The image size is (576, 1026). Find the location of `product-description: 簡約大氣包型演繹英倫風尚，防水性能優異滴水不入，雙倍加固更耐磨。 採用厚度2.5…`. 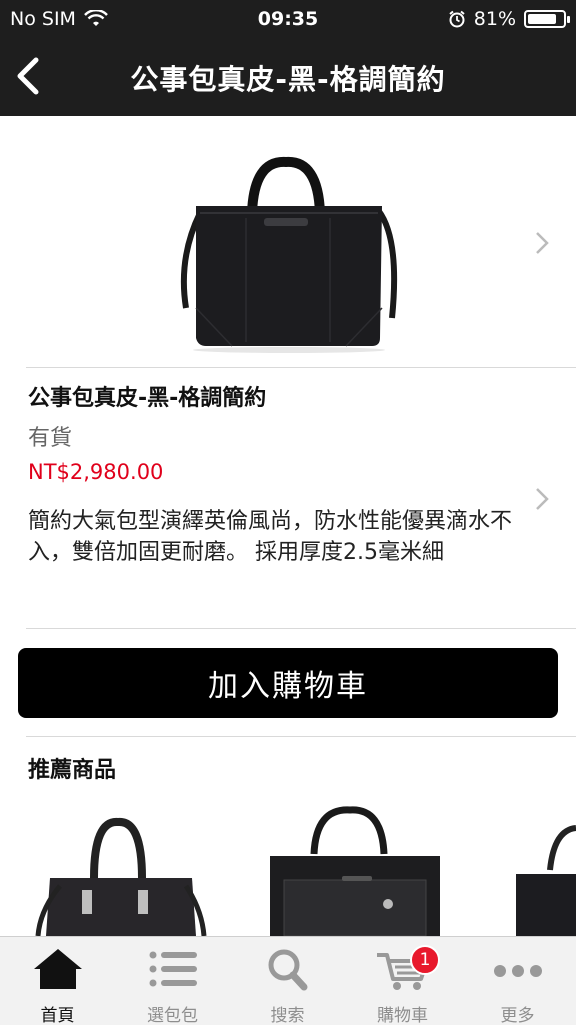

product-description: 簡約大氣包型演繹英倫風尚，防水性能優異滴水不入，雙倍加固更耐磨。 採用厚度2.5… is located at coordinates (270, 537).